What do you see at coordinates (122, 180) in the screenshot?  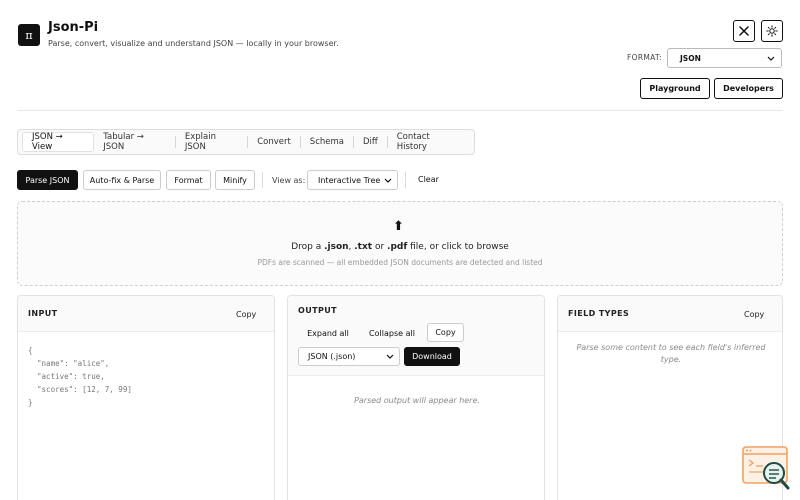 I see `autofix-parse-button: Auto-fix & Parse` at bounding box center [122, 180].